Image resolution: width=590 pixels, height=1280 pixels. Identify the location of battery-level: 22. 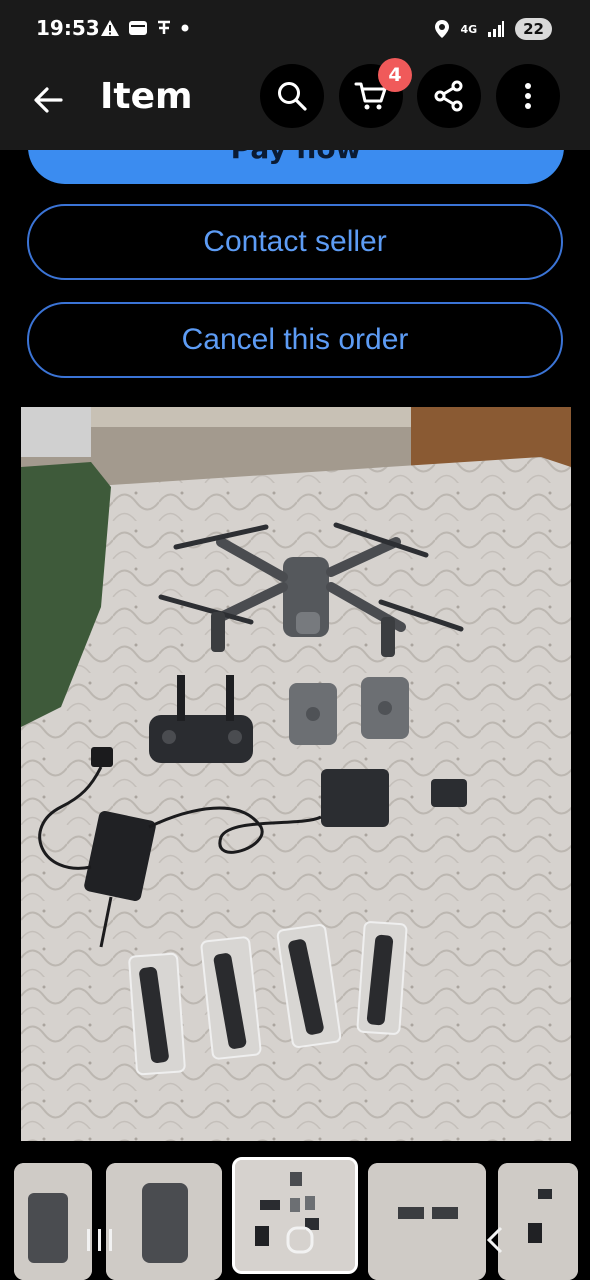
(533, 29).